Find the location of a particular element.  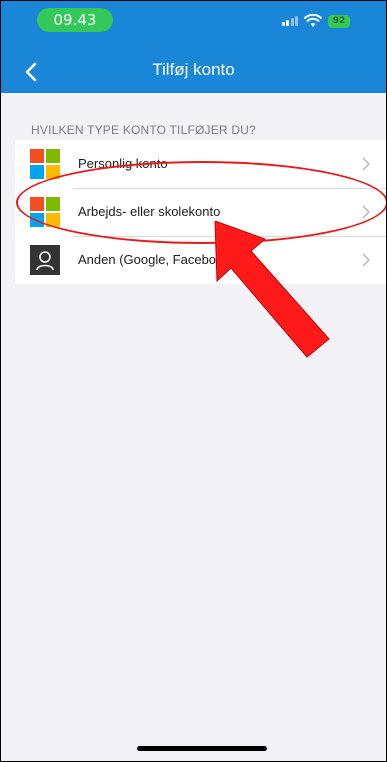

home-indicator is located at coordinates (202, 748).